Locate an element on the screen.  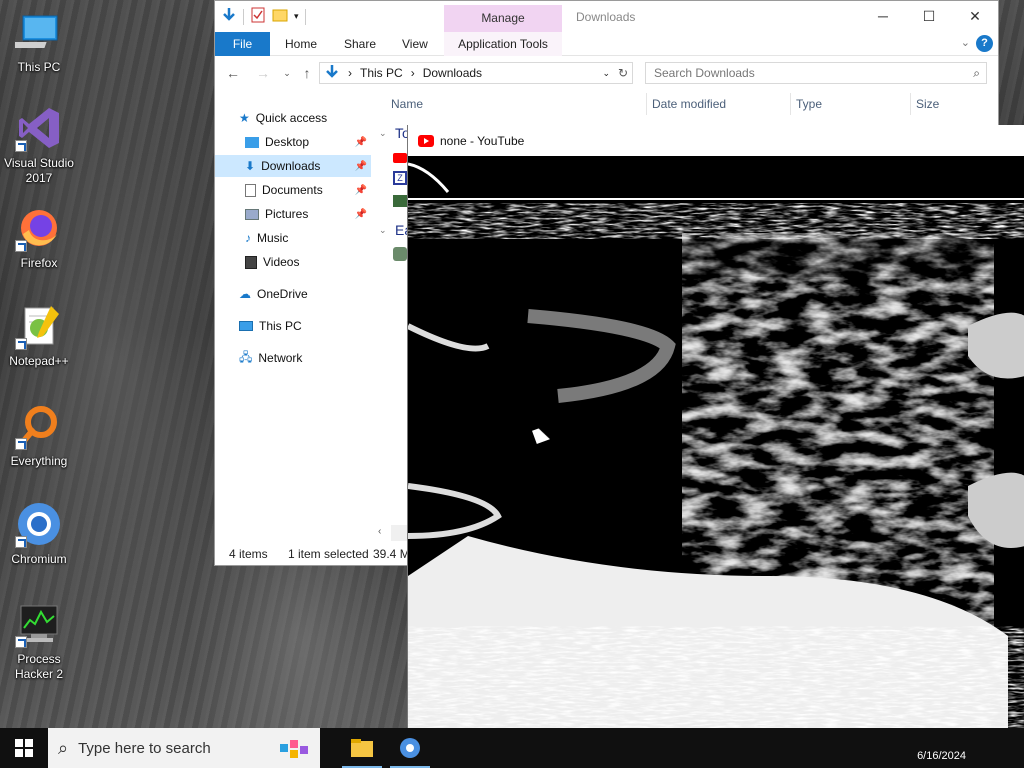
windows-logo-icon is located at coordinates (24, 748).